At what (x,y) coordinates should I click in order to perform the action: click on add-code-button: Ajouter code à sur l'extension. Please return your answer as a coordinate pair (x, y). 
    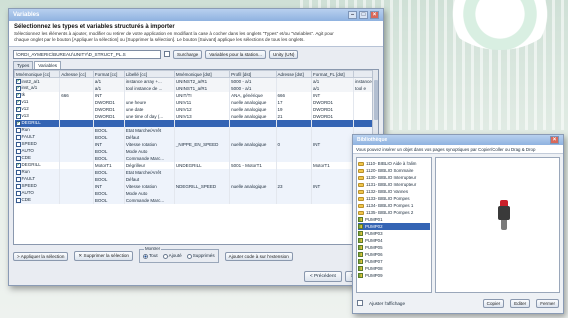
    Looking at the image, I should click on (258, 256).